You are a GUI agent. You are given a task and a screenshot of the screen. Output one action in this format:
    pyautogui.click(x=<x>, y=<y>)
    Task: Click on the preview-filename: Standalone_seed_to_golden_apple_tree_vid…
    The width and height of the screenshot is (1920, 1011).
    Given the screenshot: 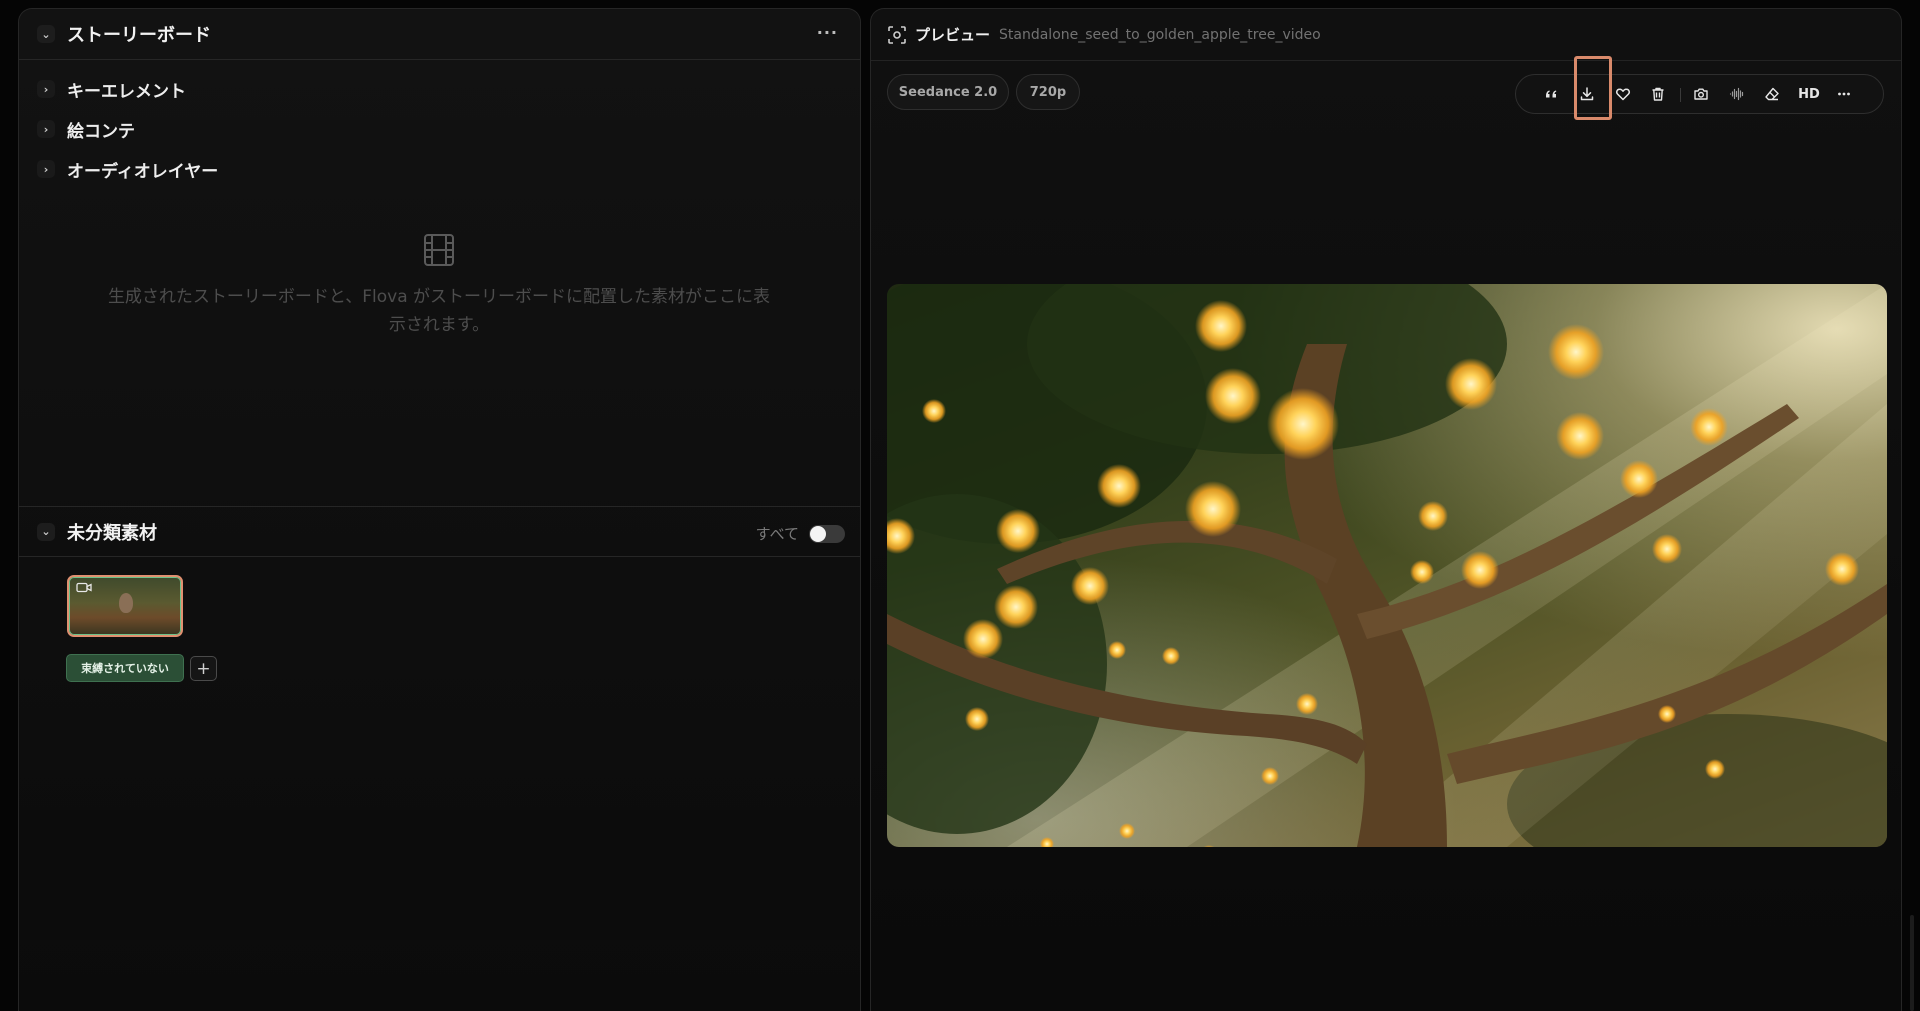 What is the action you would take?
    pyautogui.click(x=1160, y=34)
    